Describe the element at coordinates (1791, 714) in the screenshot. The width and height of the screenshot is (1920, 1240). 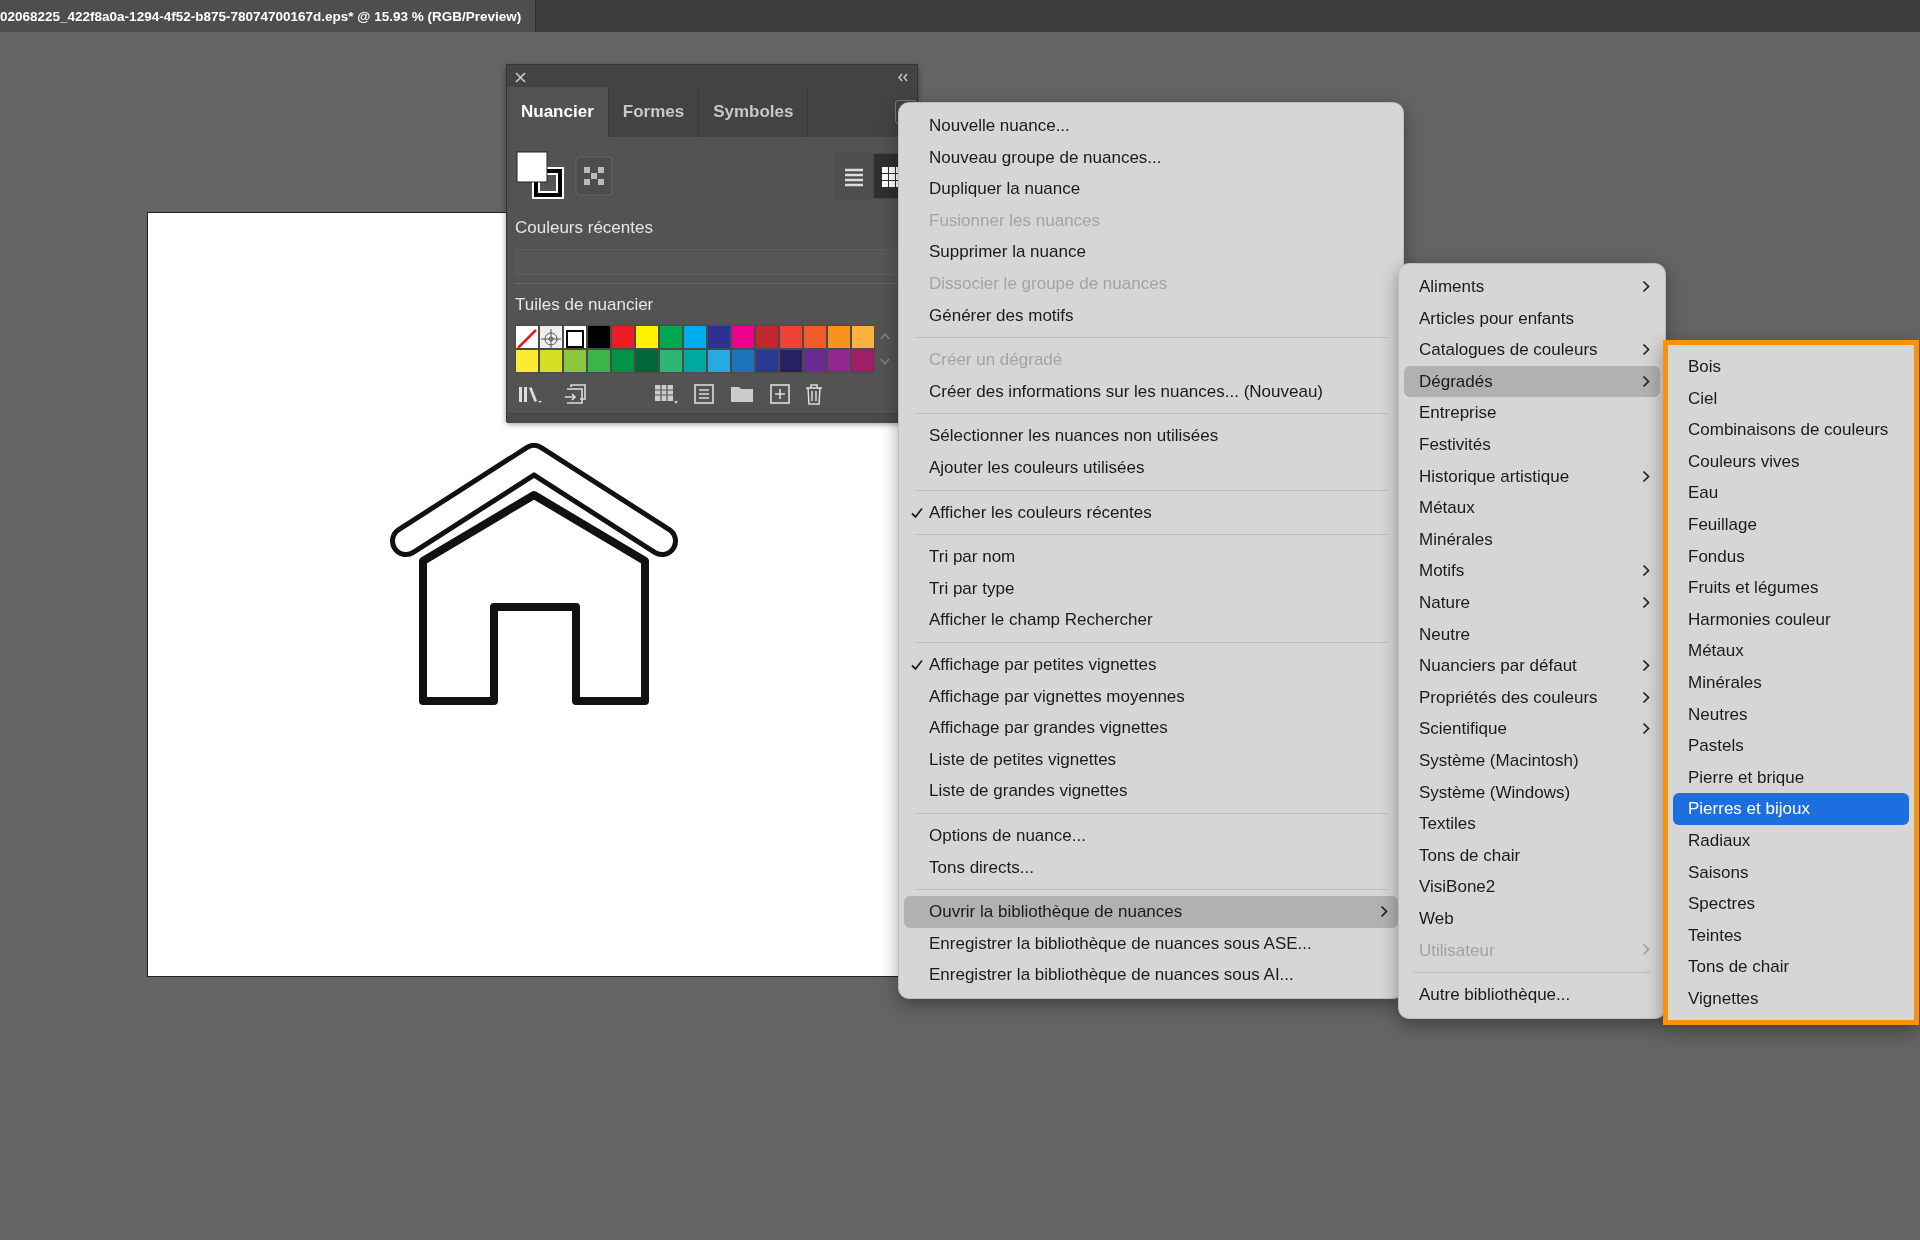
I see `menu-item: Neutres` at that location.